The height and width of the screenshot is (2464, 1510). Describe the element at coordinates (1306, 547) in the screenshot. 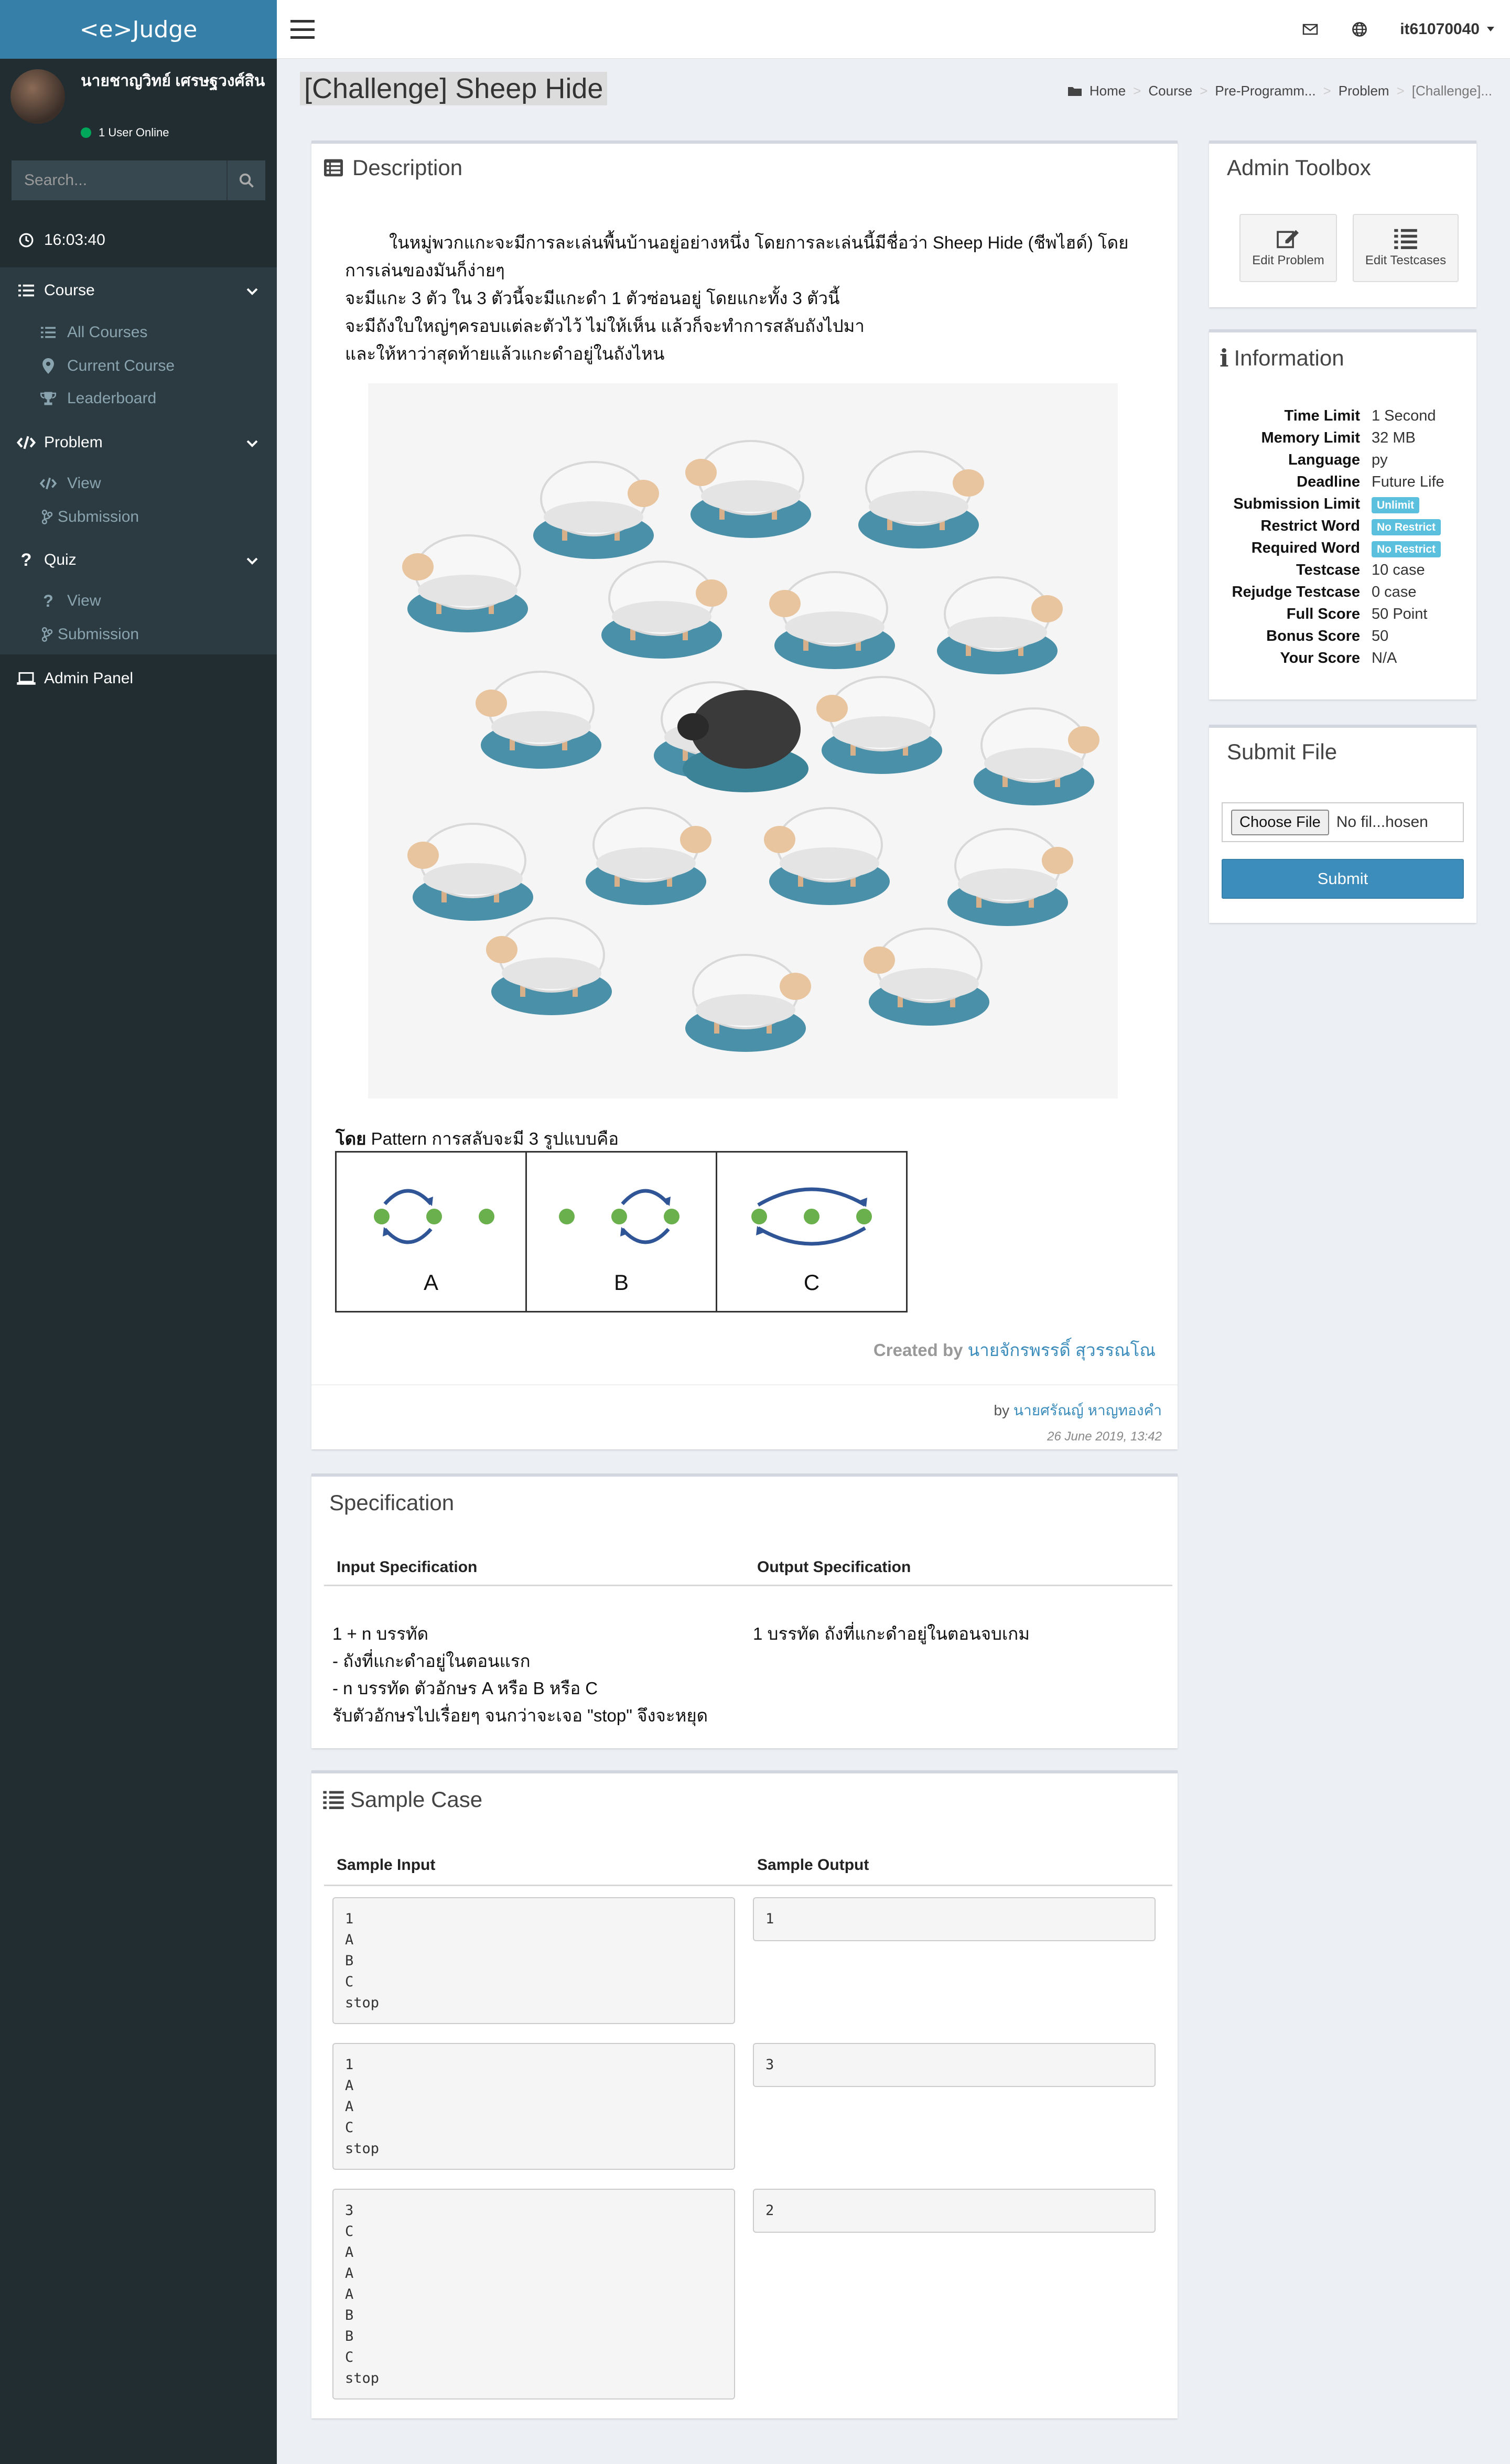

I see `info-key: Required Word` at that location.